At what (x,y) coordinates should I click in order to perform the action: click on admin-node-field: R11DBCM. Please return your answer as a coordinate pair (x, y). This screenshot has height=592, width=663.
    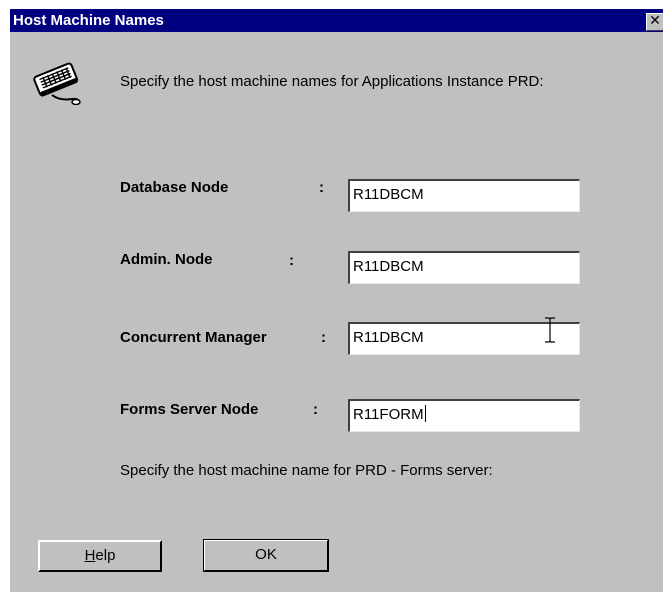
    Looking at the image, I should click on (464, 267).